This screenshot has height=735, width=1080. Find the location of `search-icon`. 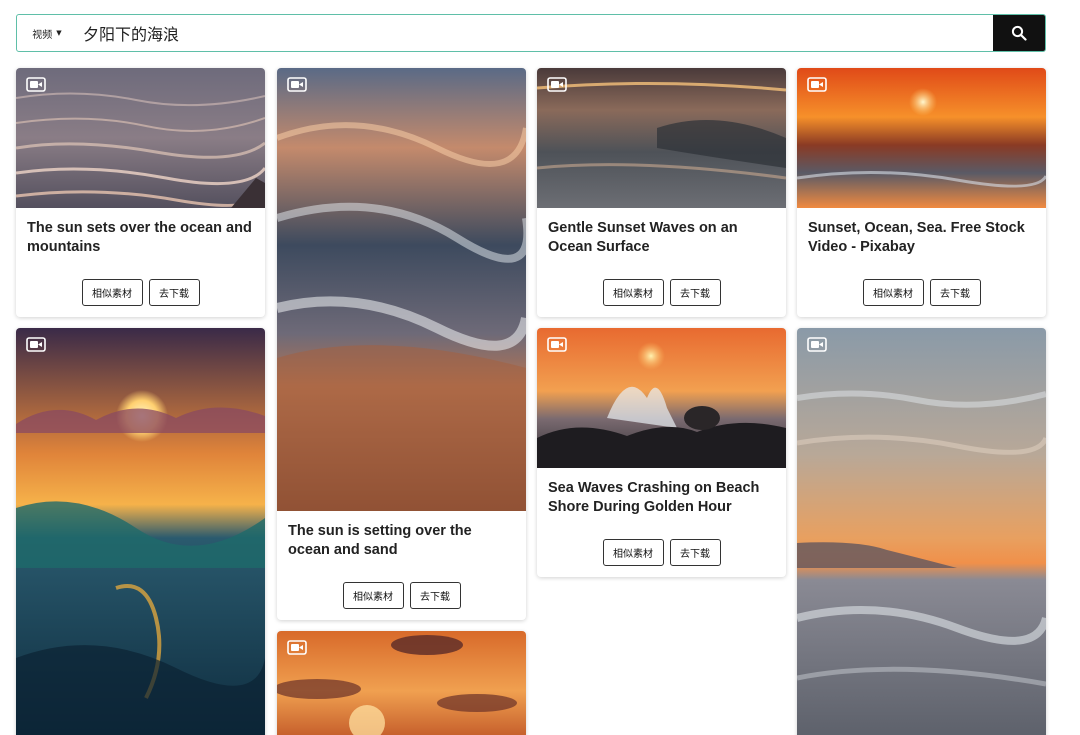

search-icon is located at coordinates (1019, 33).